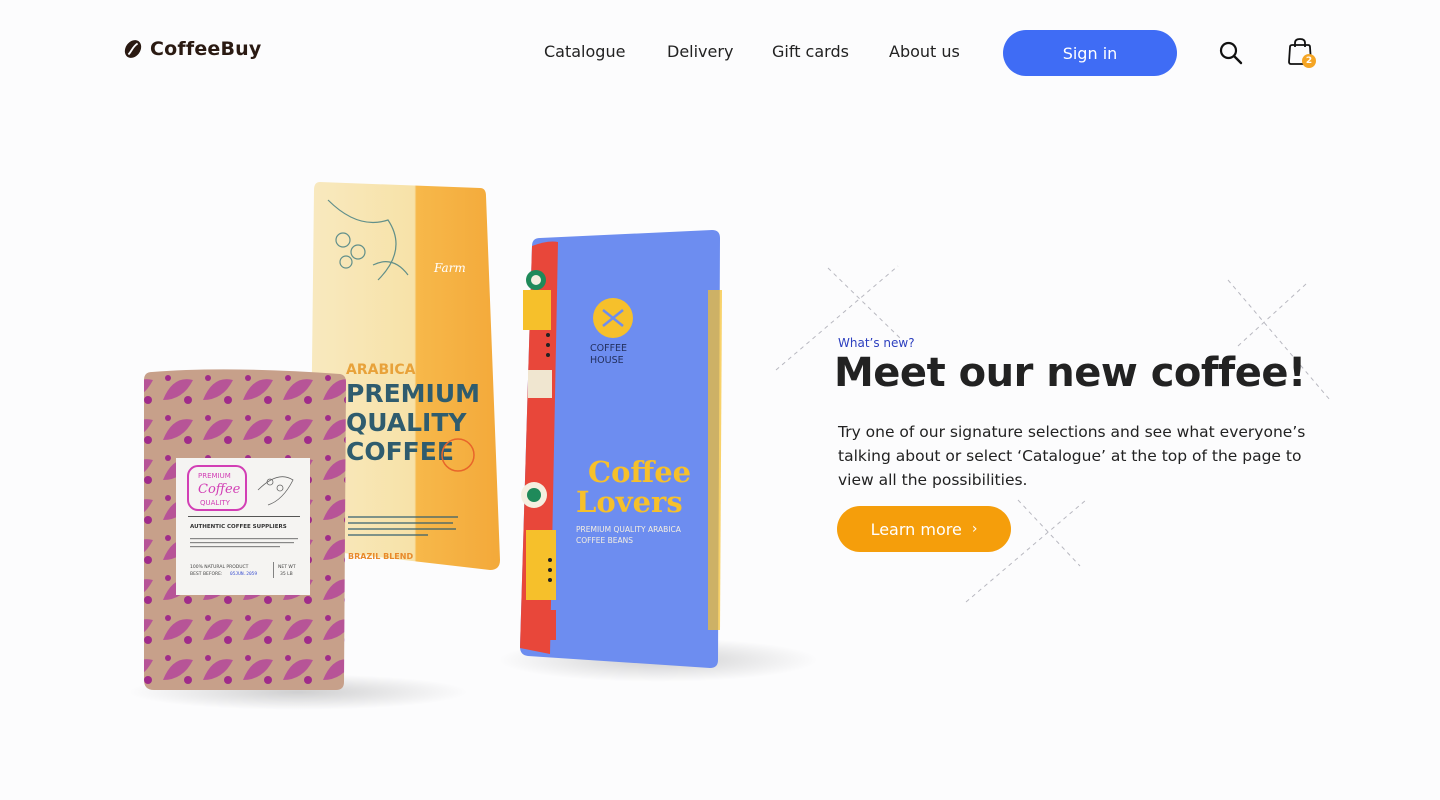 Image resolution: width=1440 pixels, height=800 pixels. I want to click on blue-bag-title2: Lovers, so click(629, 502).